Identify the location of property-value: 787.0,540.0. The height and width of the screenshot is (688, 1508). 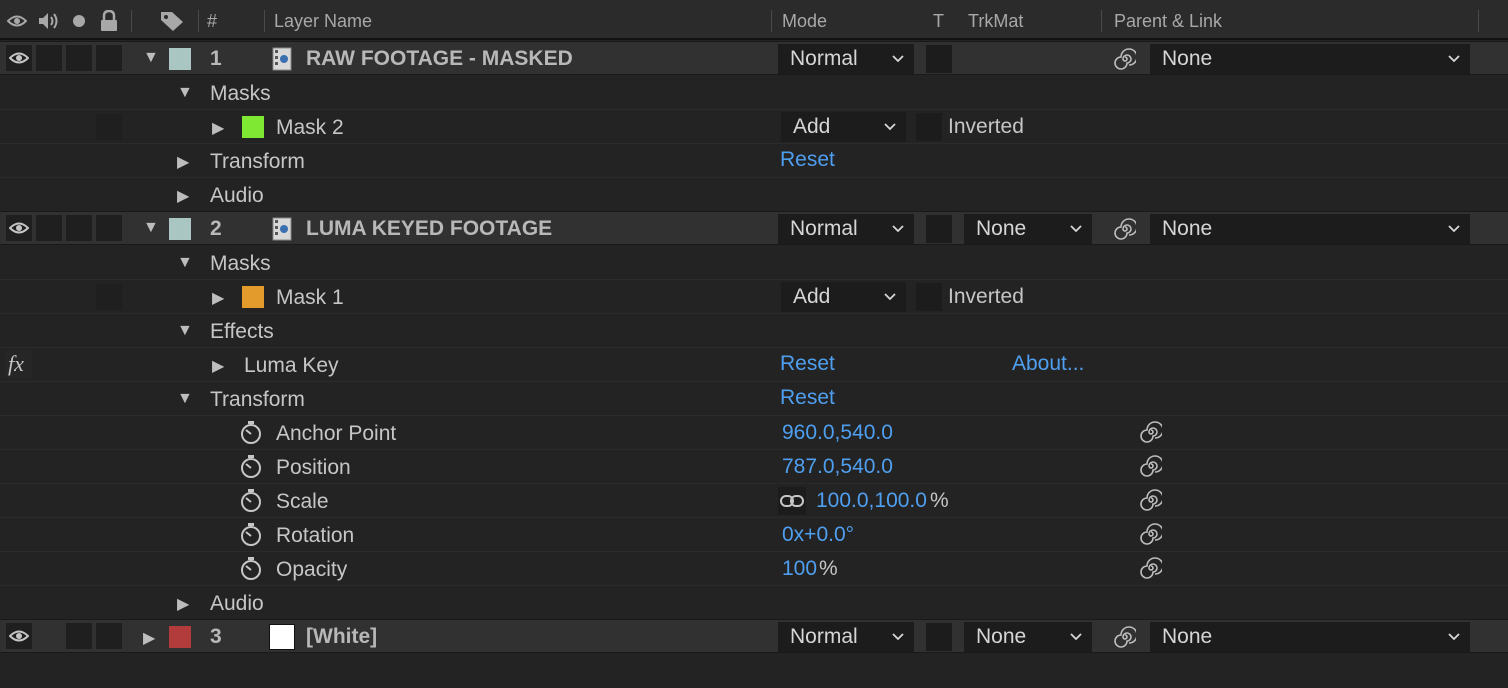
(837, 467).